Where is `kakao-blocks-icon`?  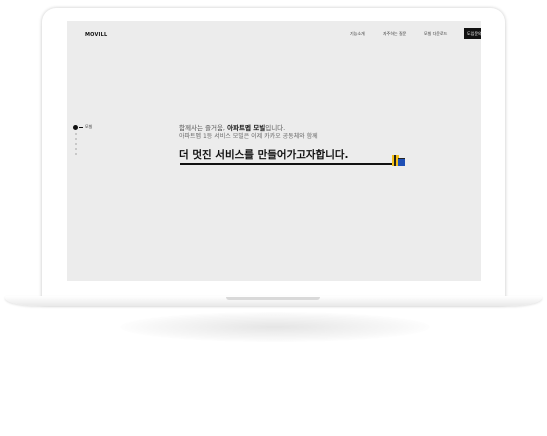
kakao-blocks-icon is located at coordinates (398, 160).